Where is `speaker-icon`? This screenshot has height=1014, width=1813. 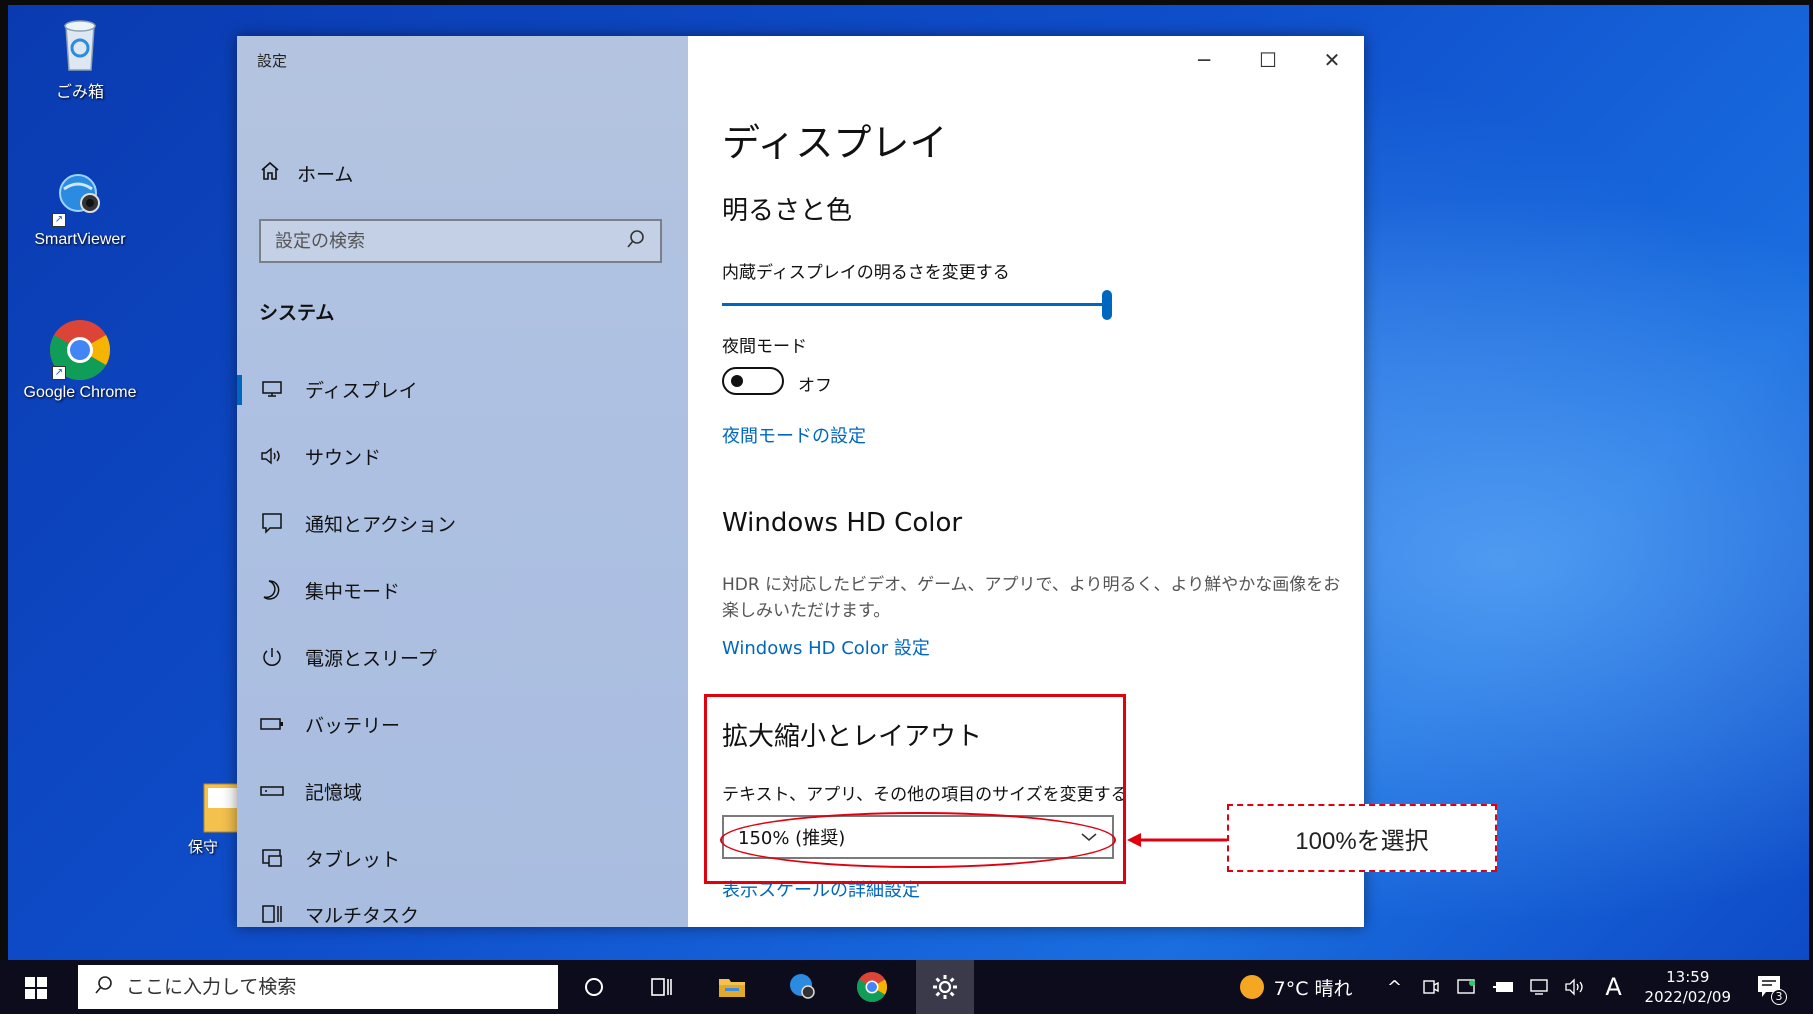 speaker-icon is located at coordinates (272, 456).